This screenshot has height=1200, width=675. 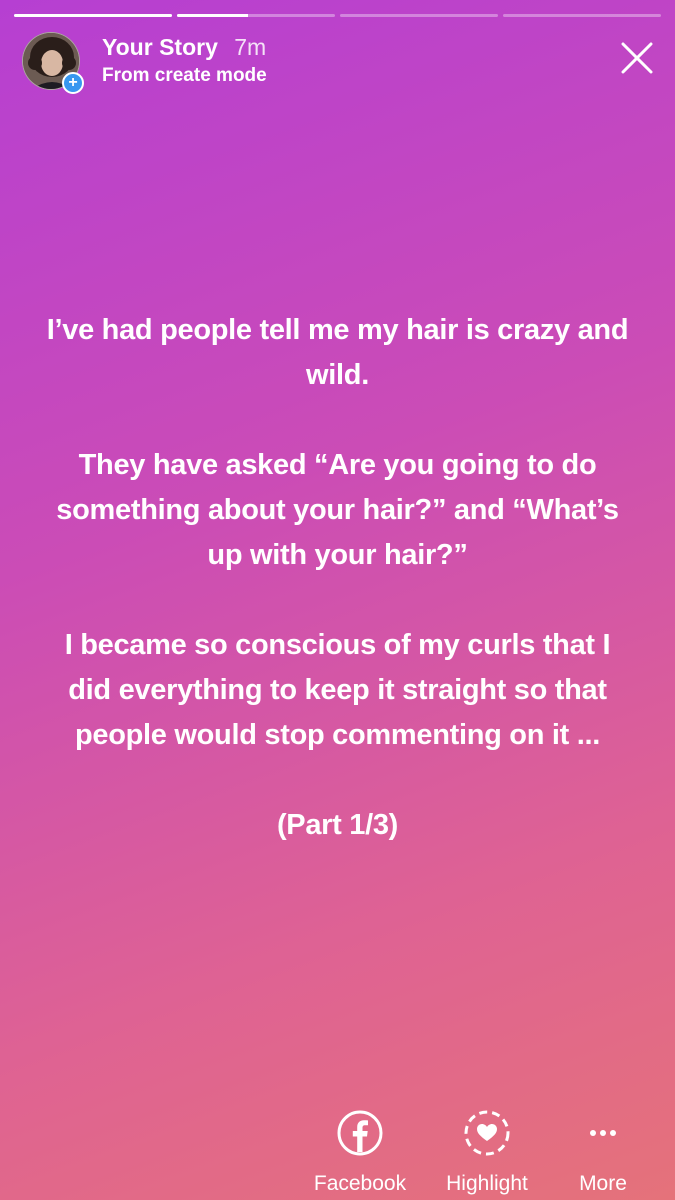 What do you see at coordinates (337, 16) in the screenshot?
I see `story-progress-bar` at bounding box center [337, 16].